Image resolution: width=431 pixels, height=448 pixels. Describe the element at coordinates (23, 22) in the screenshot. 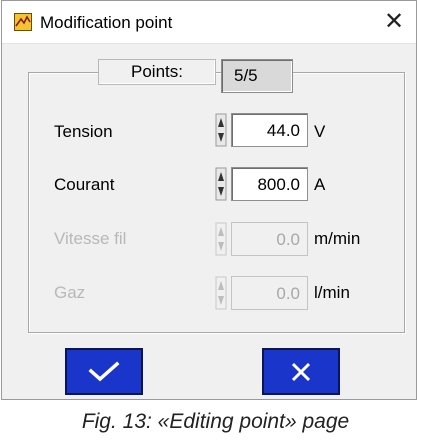

I see `app-icon` at that location.